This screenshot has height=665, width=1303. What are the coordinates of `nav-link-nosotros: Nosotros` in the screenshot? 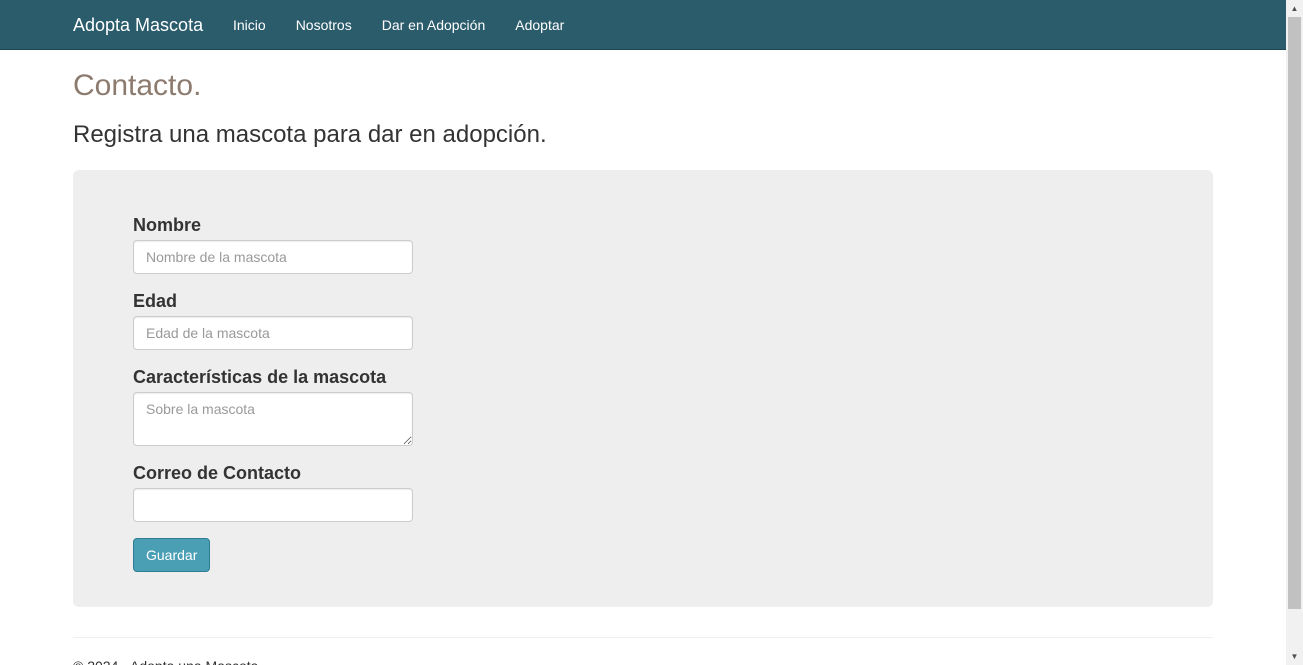 It's located at (324, 25).